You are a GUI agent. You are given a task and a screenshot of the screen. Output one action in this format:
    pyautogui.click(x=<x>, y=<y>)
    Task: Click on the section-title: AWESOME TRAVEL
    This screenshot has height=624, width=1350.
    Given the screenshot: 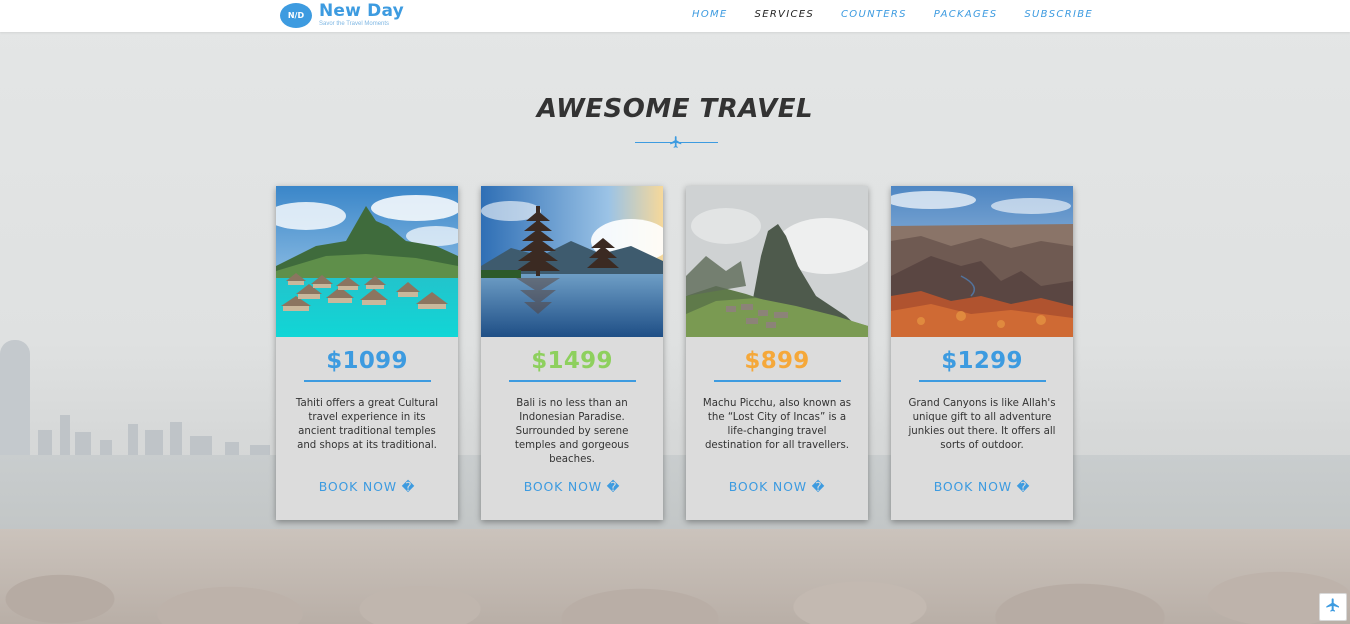 What is the action you would take?
    pyautogui.click(x=675, y=109)
    